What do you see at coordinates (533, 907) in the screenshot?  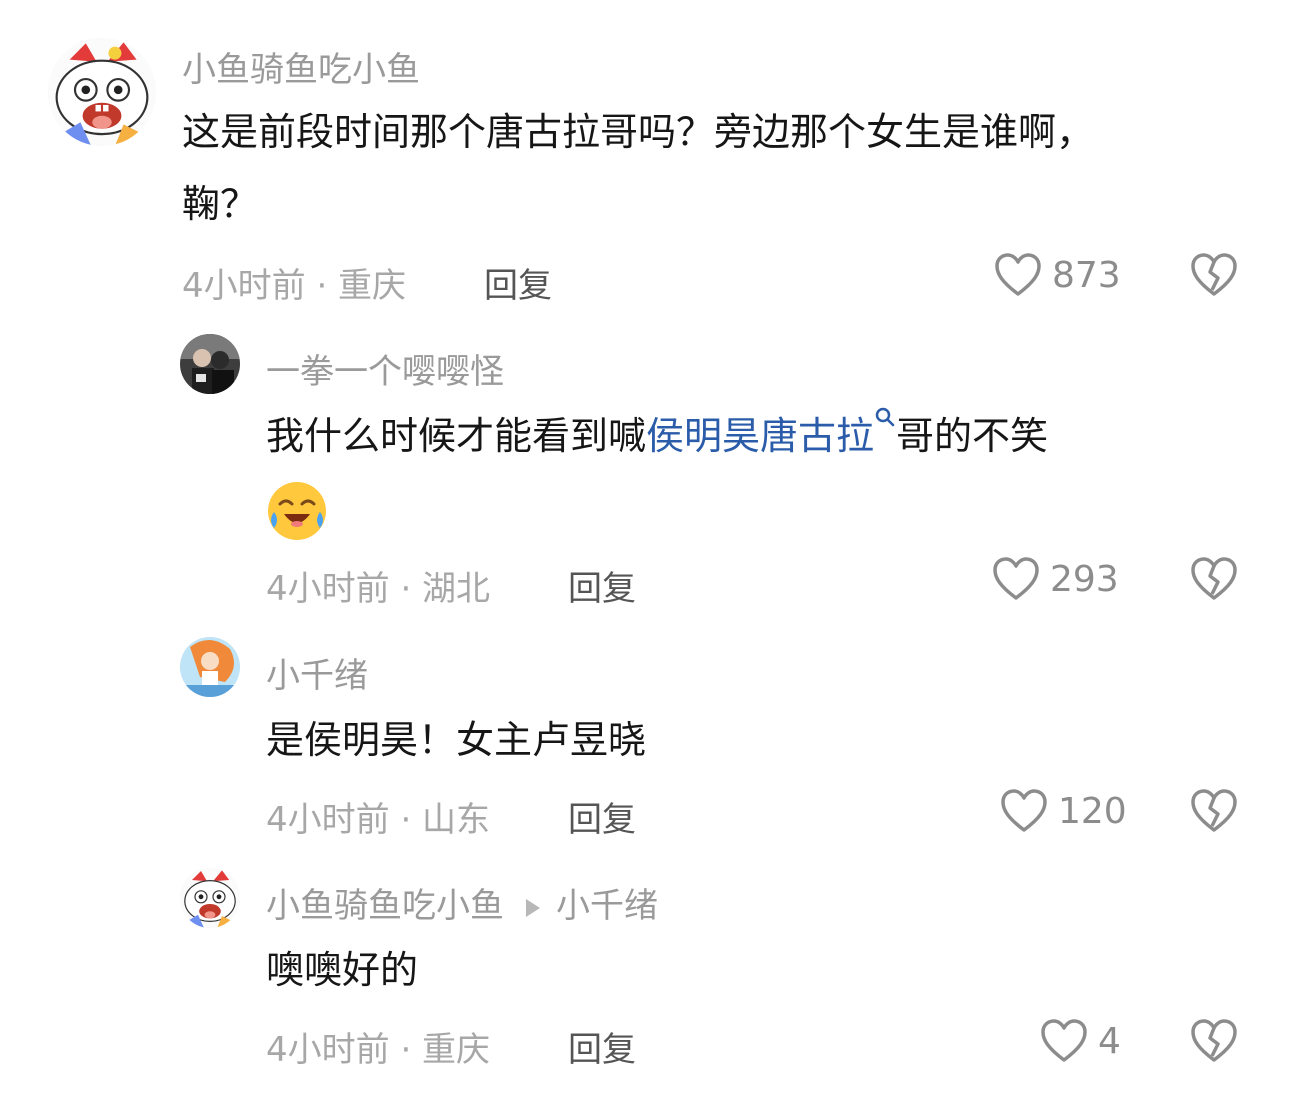 I see `triangle-right-icon` at bounding box center [533, 907].